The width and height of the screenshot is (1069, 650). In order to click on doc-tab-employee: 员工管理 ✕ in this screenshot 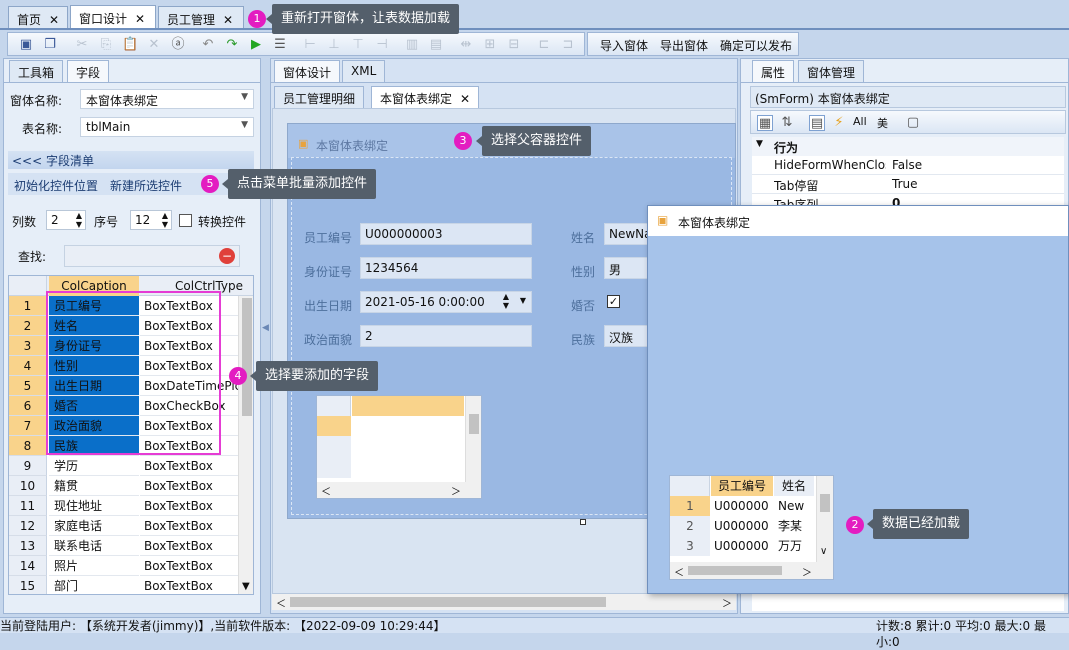, I will do `click(201, 17)`.